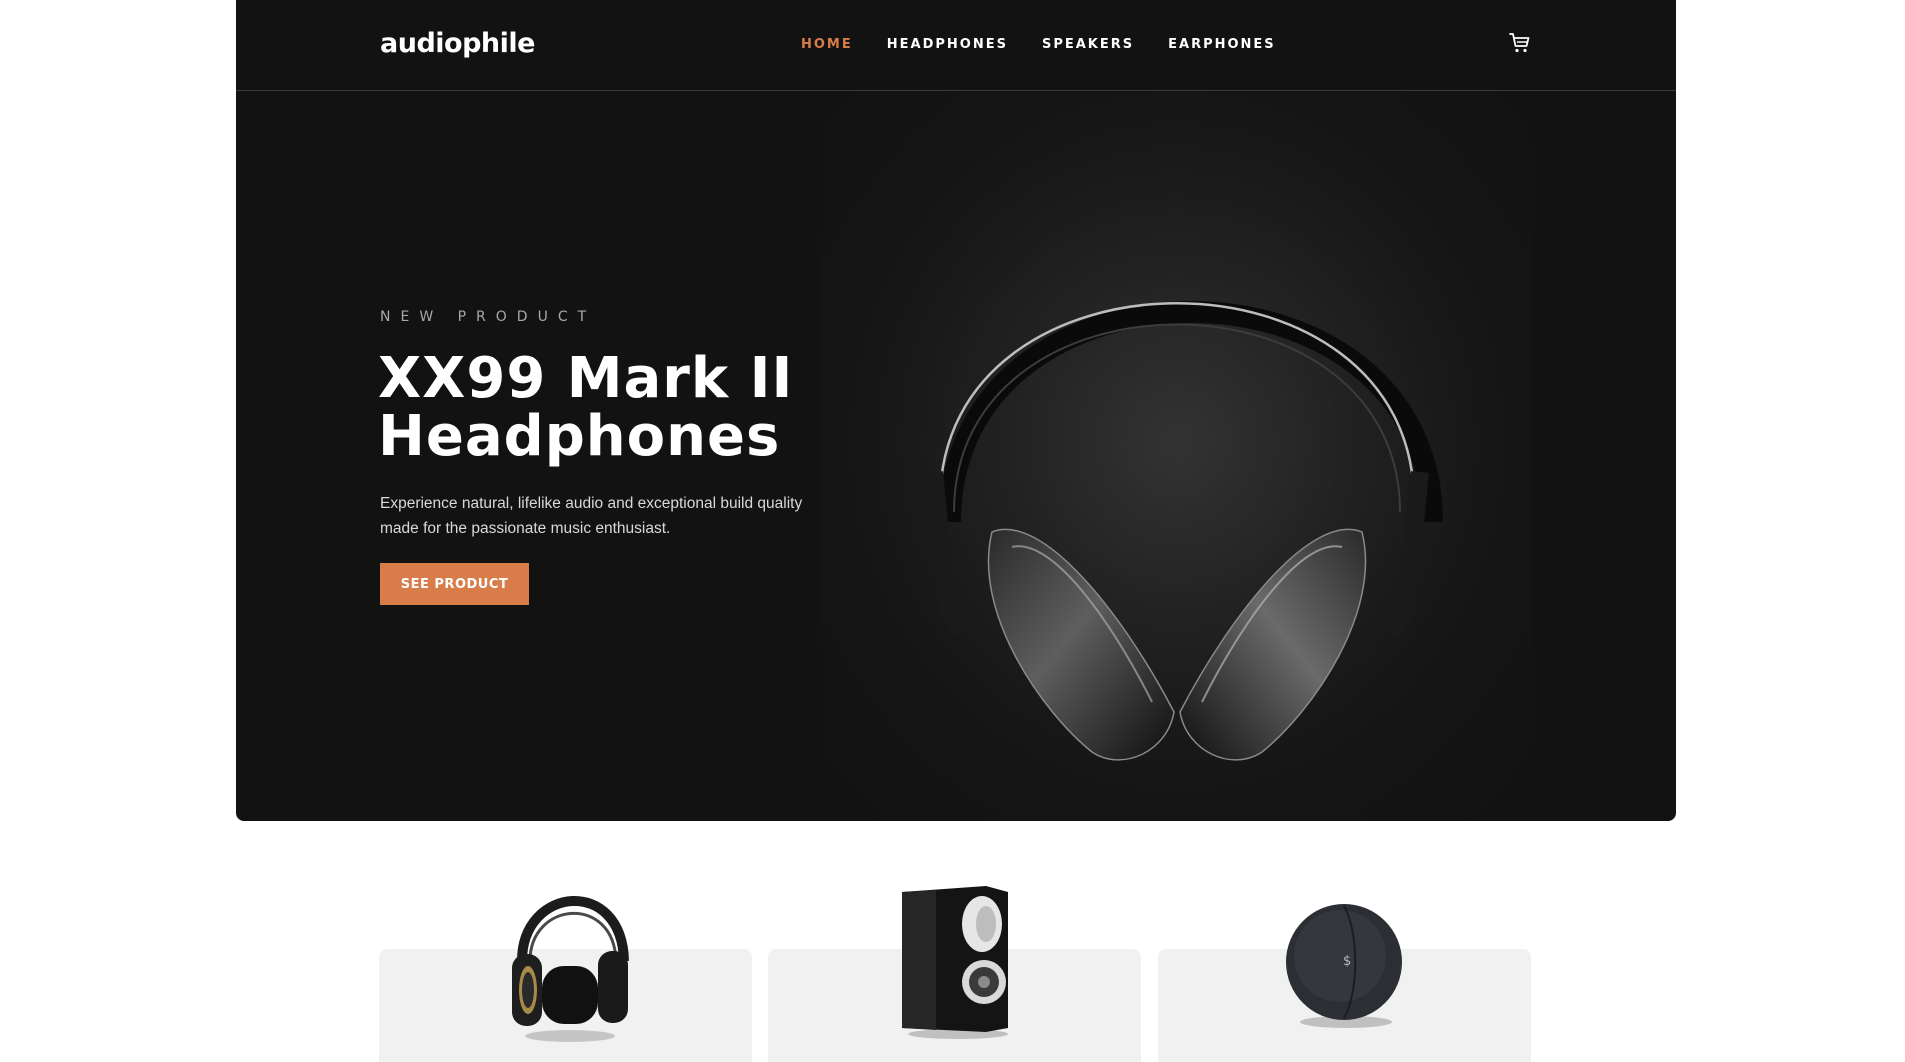  What do you see at coordinates (947, 44) in the screenshot?
I see `nav-headphones-link: HEADPHONES` at bounding box center [947, 44].